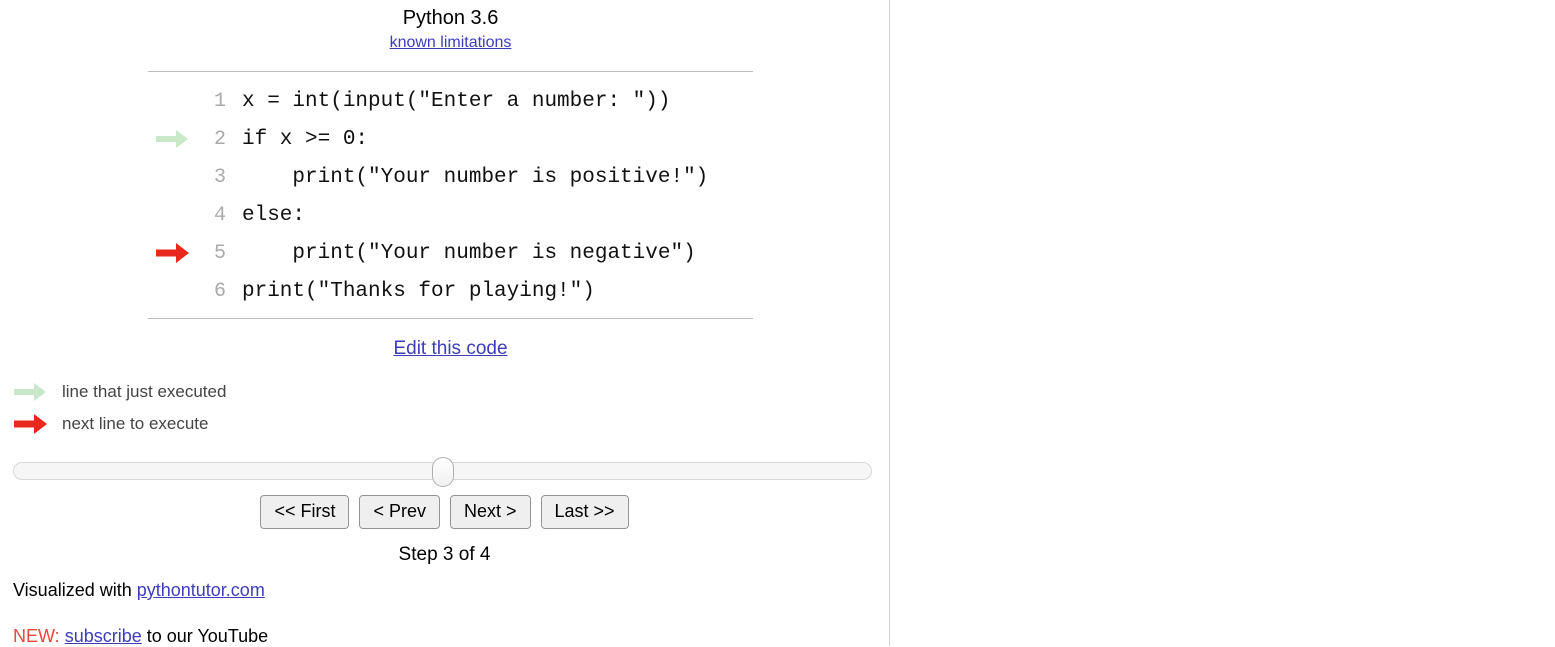 The width and height of the screenshot is (1555, 647). I want to click on code-line-number: 4, so click(219, 215).